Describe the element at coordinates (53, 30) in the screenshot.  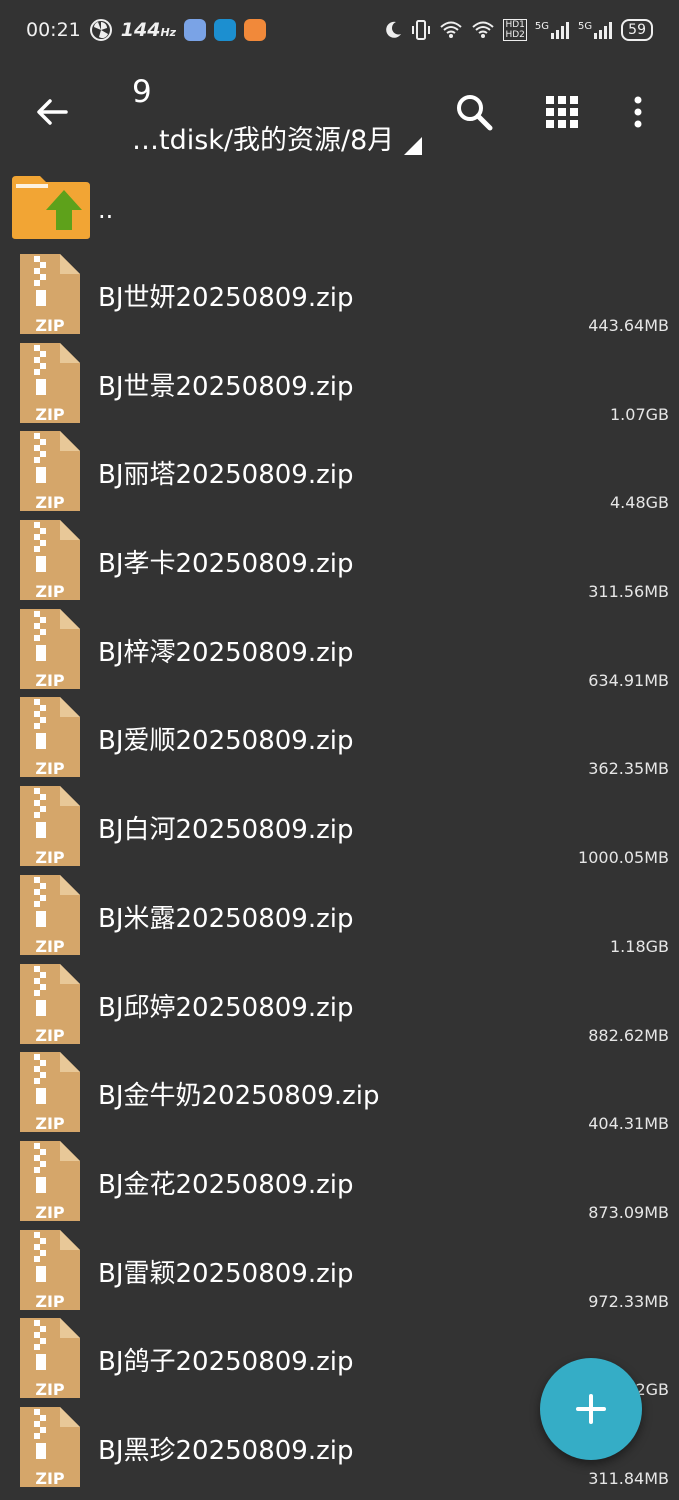
I see `clock: 00:21` at that location.